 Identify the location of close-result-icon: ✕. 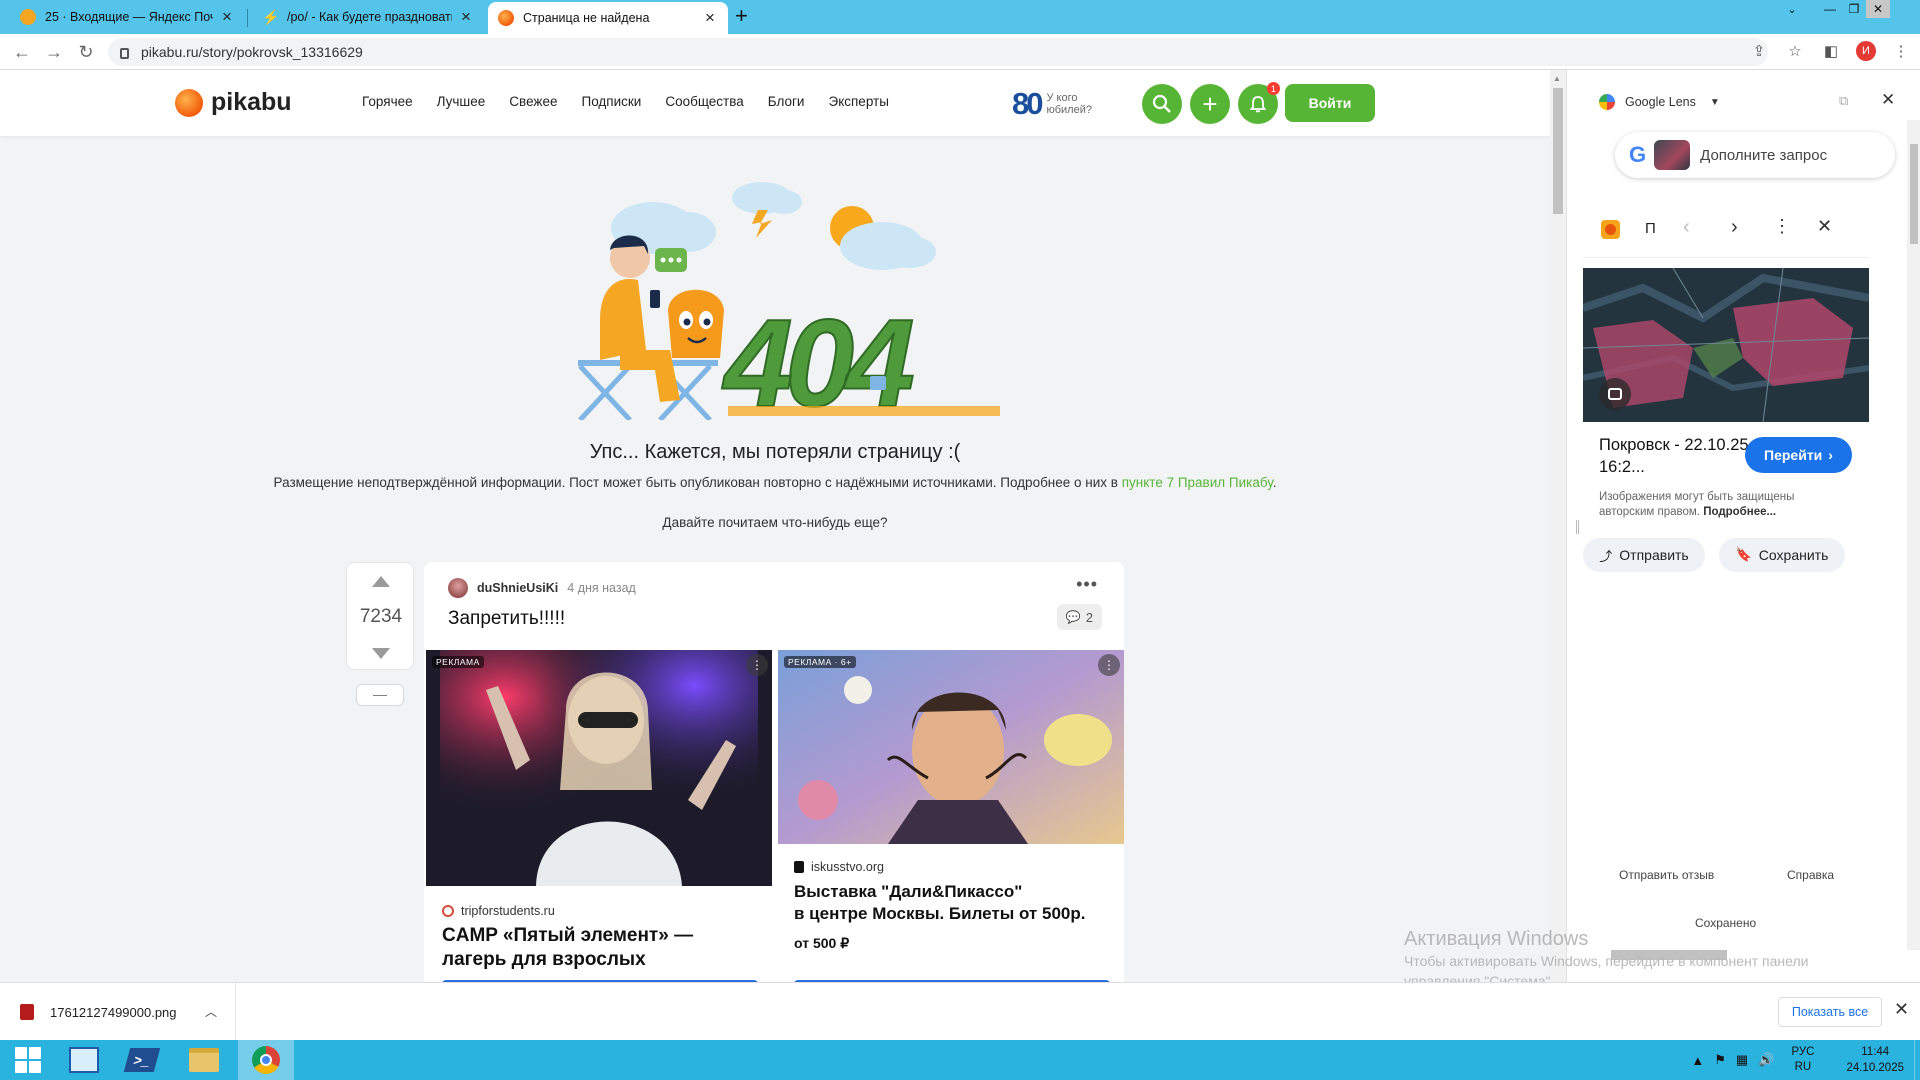
(1824, 226).